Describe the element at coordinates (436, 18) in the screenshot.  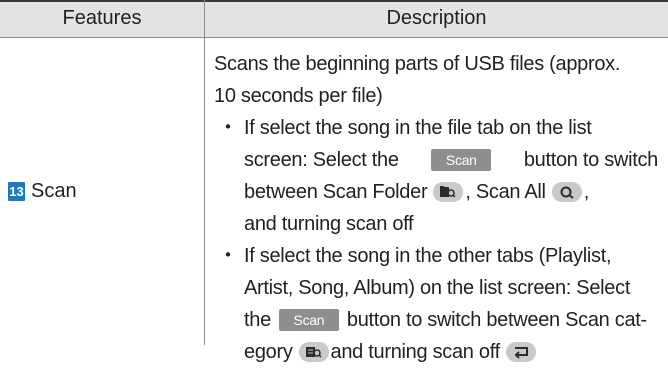
I see `header-description: Description` at that location.